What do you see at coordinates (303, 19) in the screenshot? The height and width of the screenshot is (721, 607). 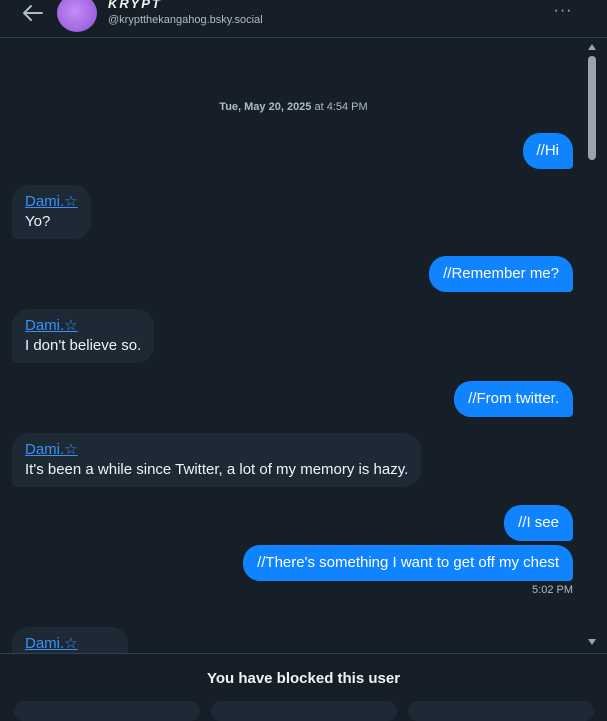 I see `conversation-header: KRYPT @kryptthekangahog.bsky.social ···` at bounding box center [303, 19].